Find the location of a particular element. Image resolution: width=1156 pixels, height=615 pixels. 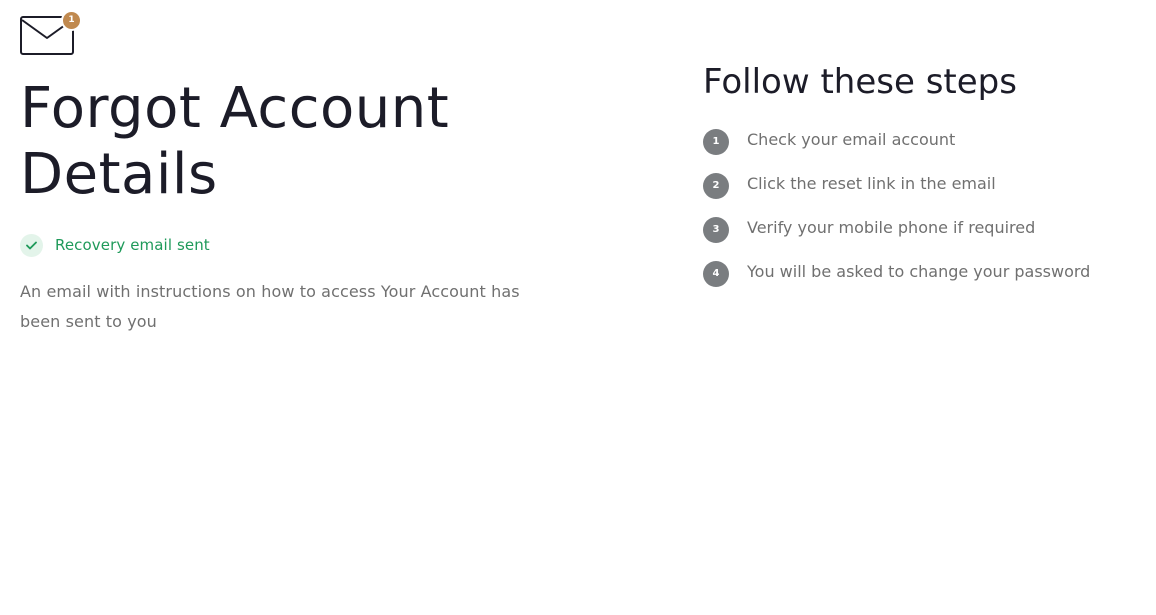

status-text: Recovery email sent is located at coordinates (132, 245).